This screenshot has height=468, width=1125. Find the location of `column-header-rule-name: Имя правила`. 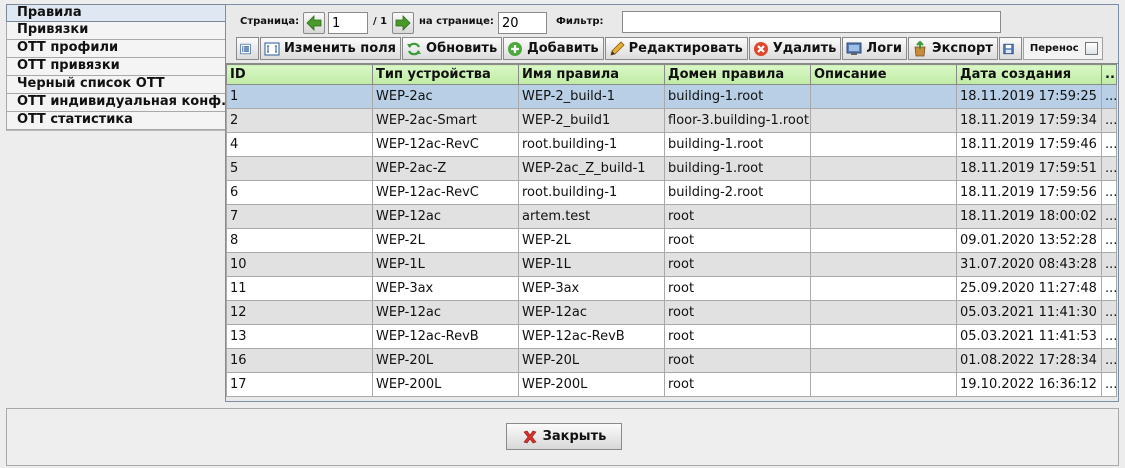

column-header-rule-name: Имя правила is located at coordinates (591, 74).